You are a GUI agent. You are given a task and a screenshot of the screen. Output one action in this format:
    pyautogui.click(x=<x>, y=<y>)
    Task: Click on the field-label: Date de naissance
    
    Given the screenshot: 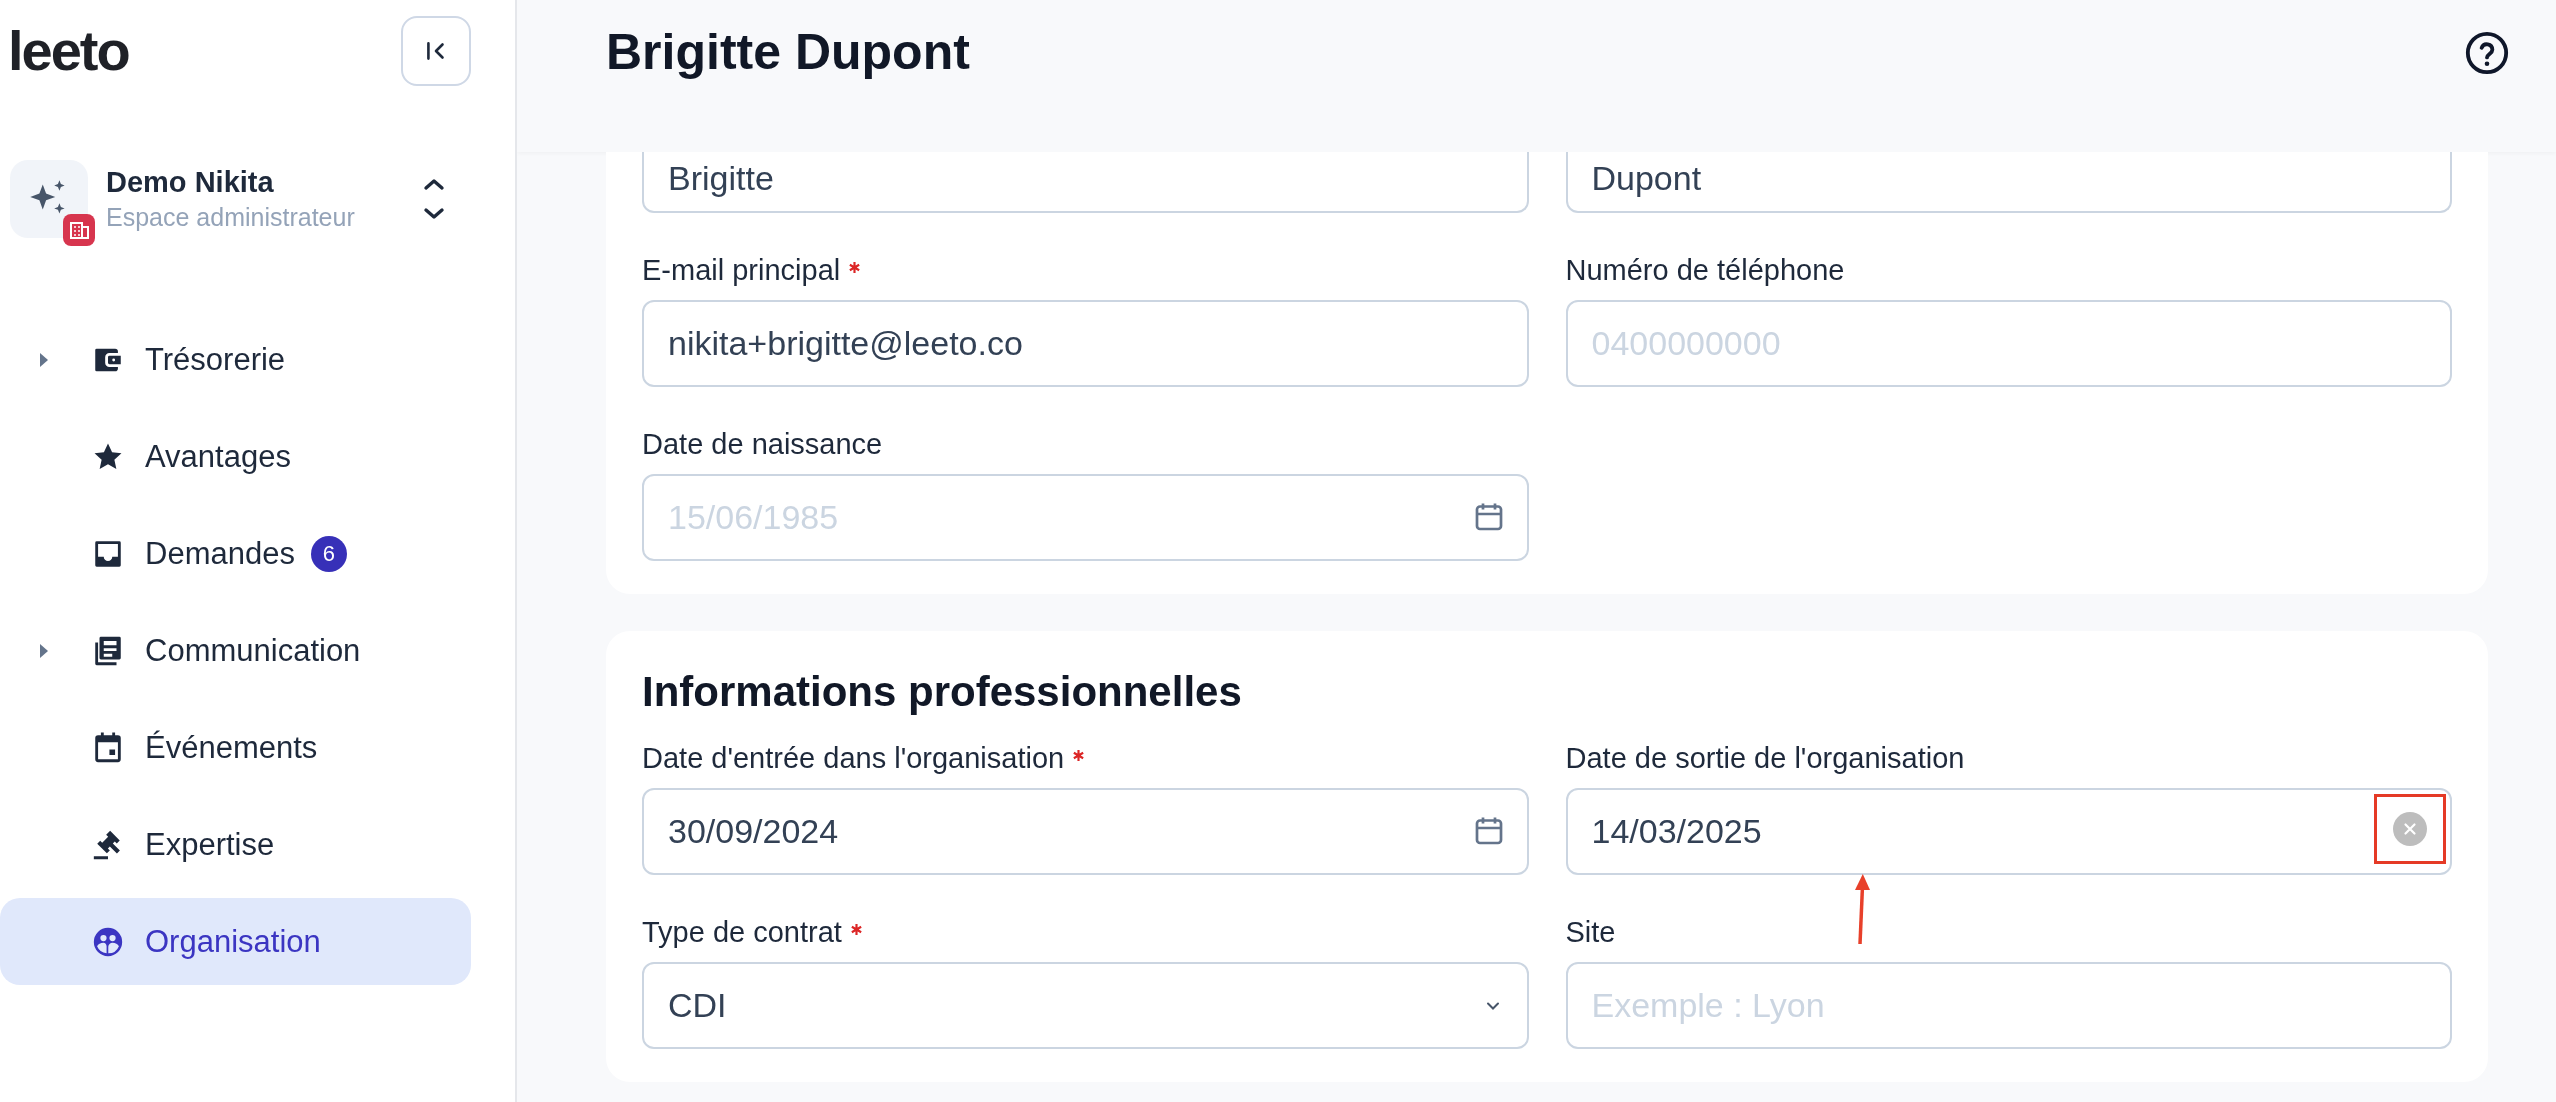 What is the action you would take?
    pyautogui.click(x=762, y=444)
    